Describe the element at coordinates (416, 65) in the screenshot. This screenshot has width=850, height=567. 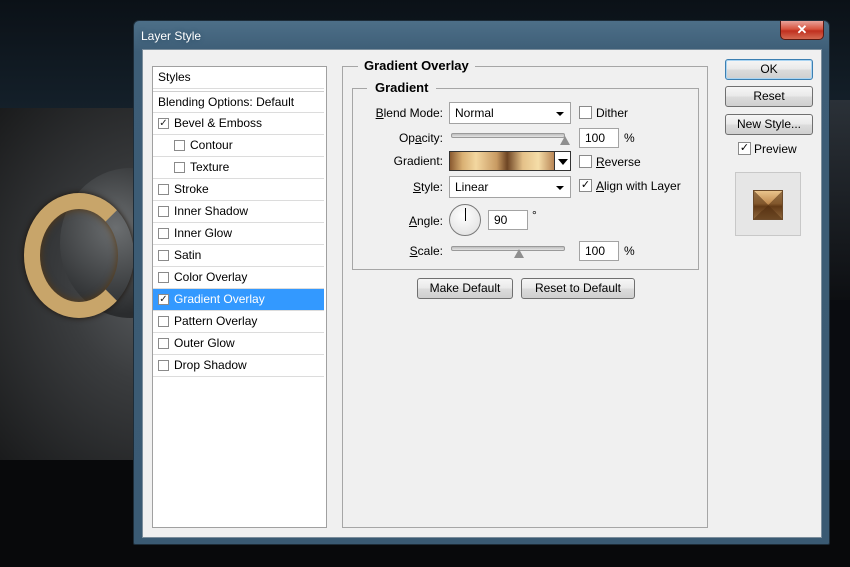
I see `panel-title: Gradient Overlay` at that location.